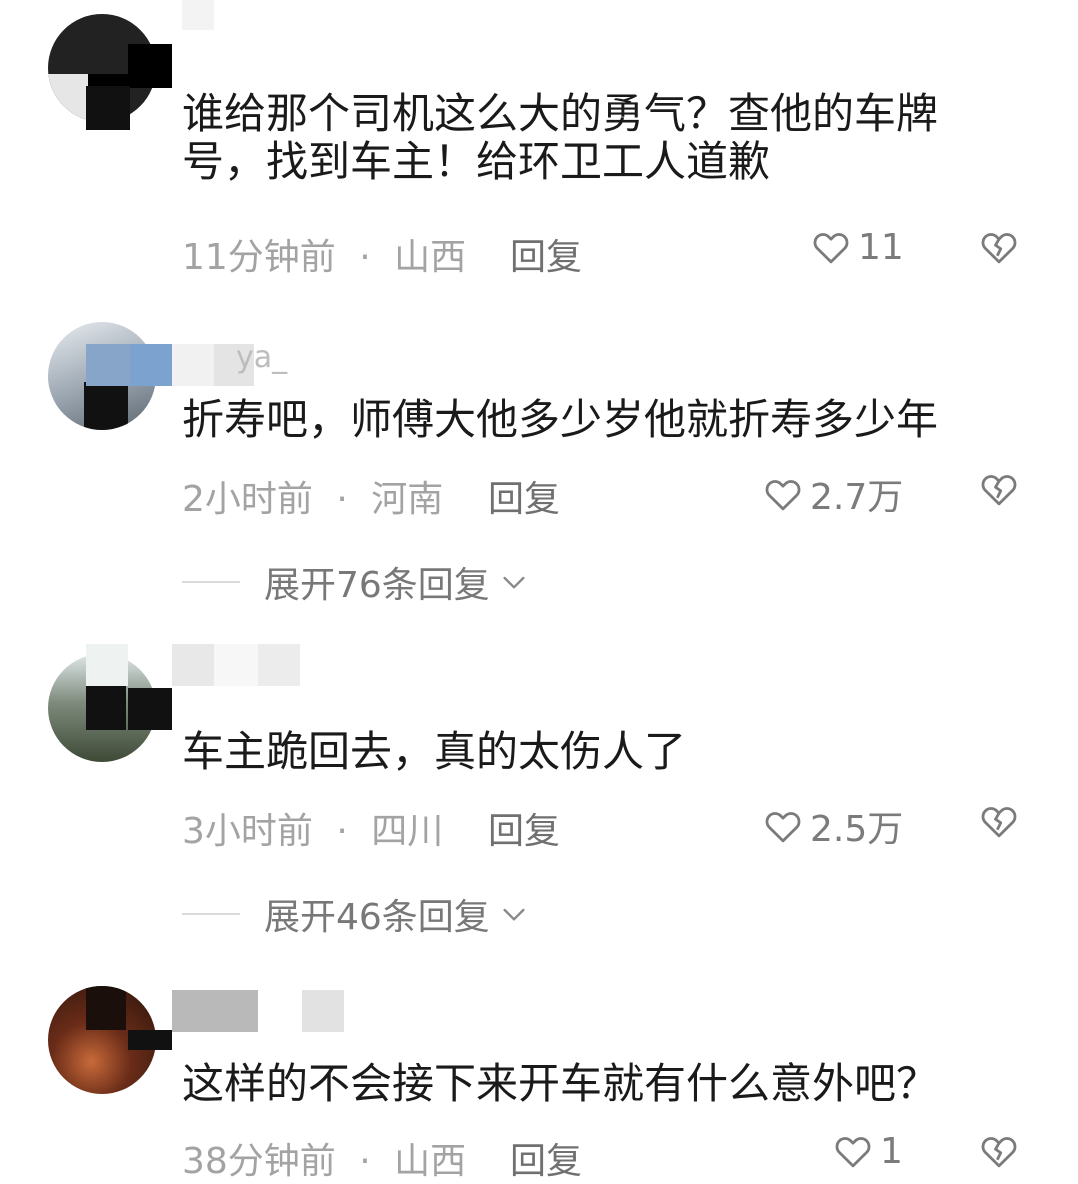 Image resolution: width=1078 pixels, height=1184 pixels. I want to click on heart-outline-icon, so click(853, 1152).